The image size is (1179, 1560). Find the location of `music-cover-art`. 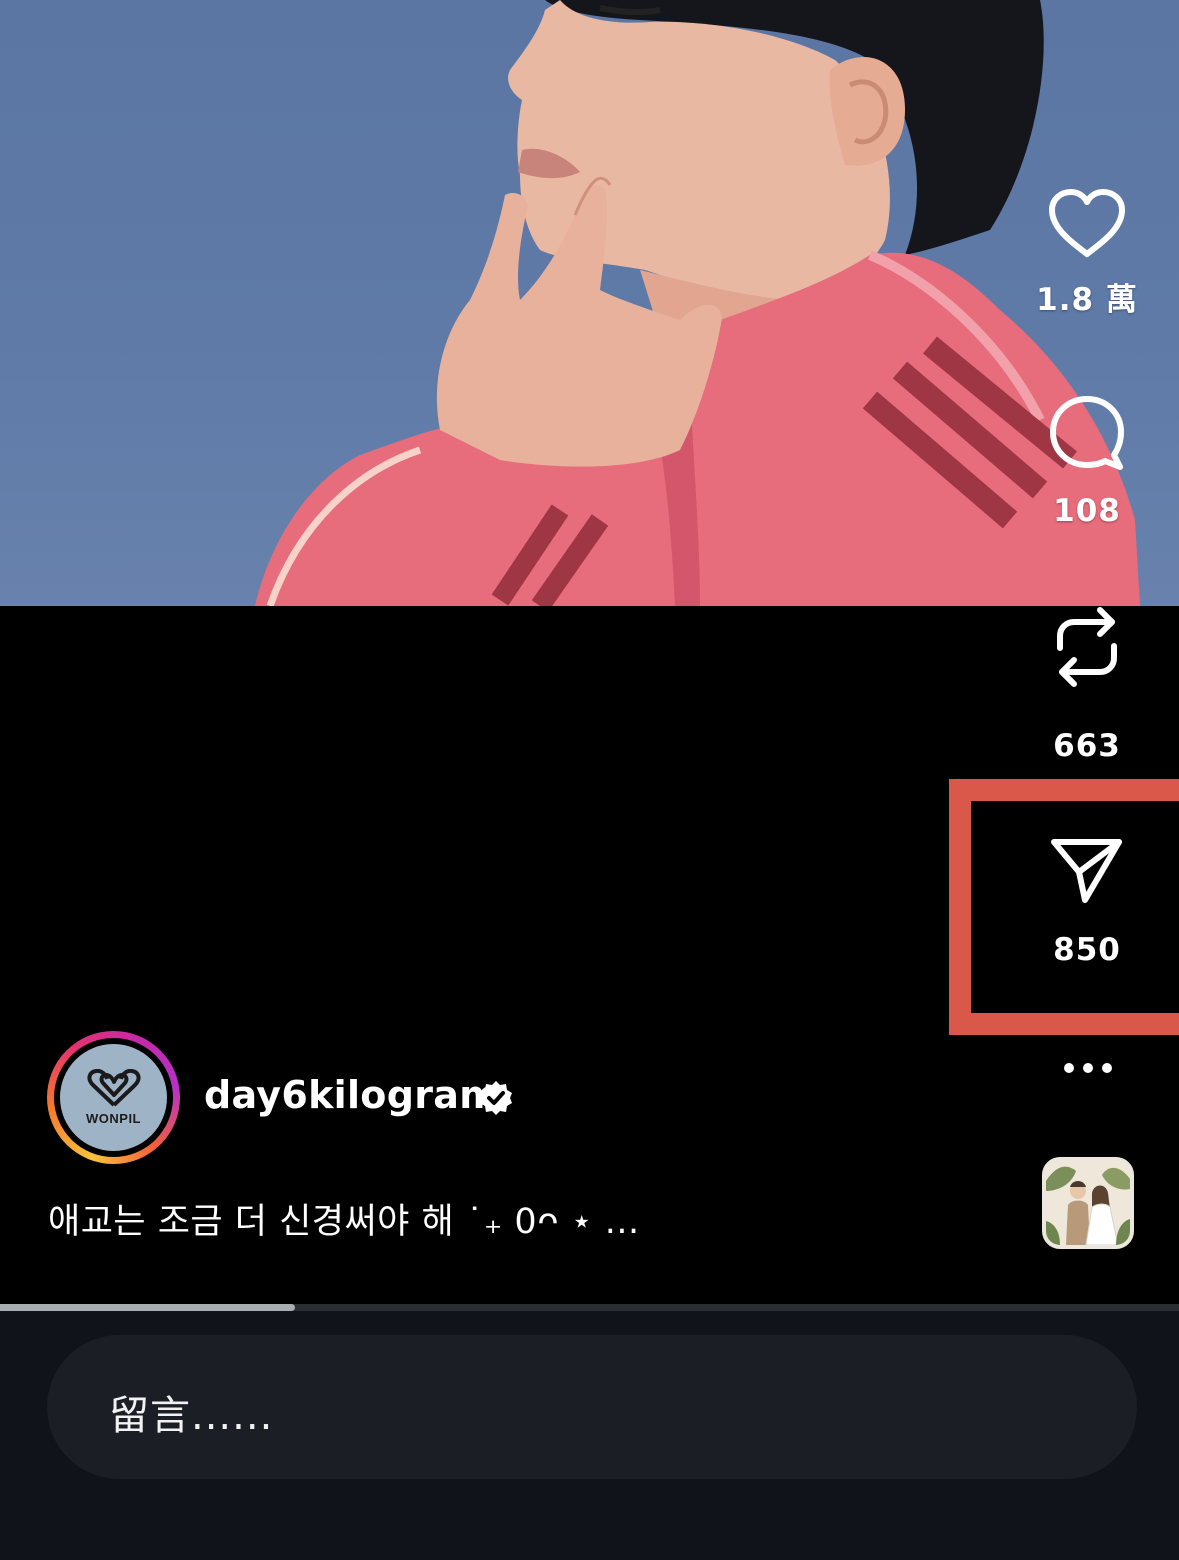

music-cover-art is located at coordinates (1088, 1203).